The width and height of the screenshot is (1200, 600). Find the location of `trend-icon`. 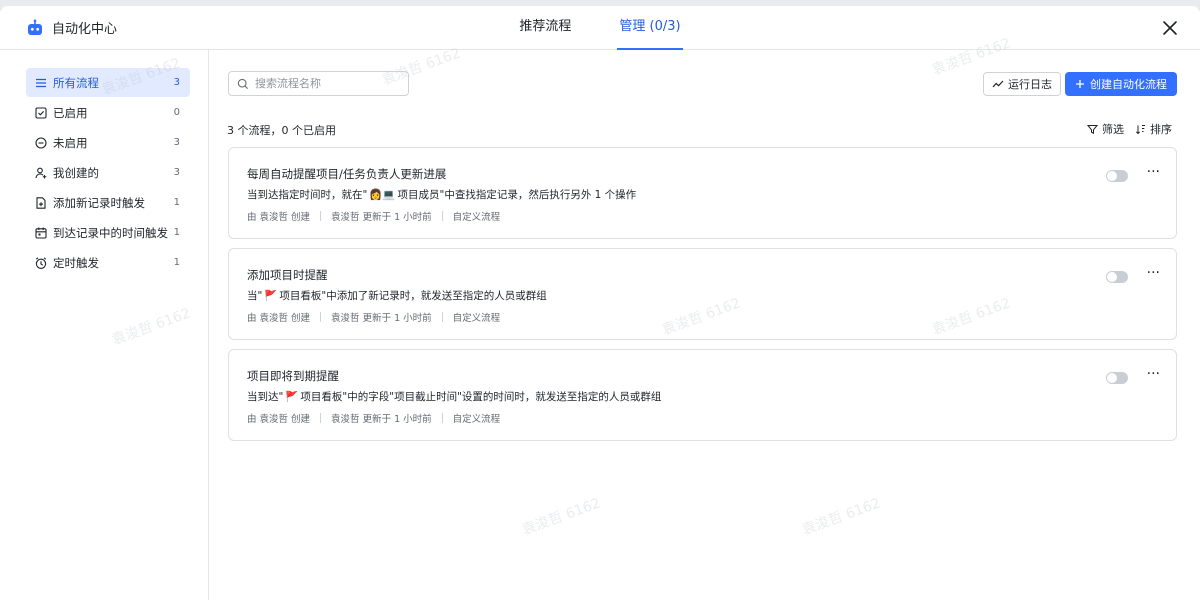

trend-icon is located at coordinates (998, 84).